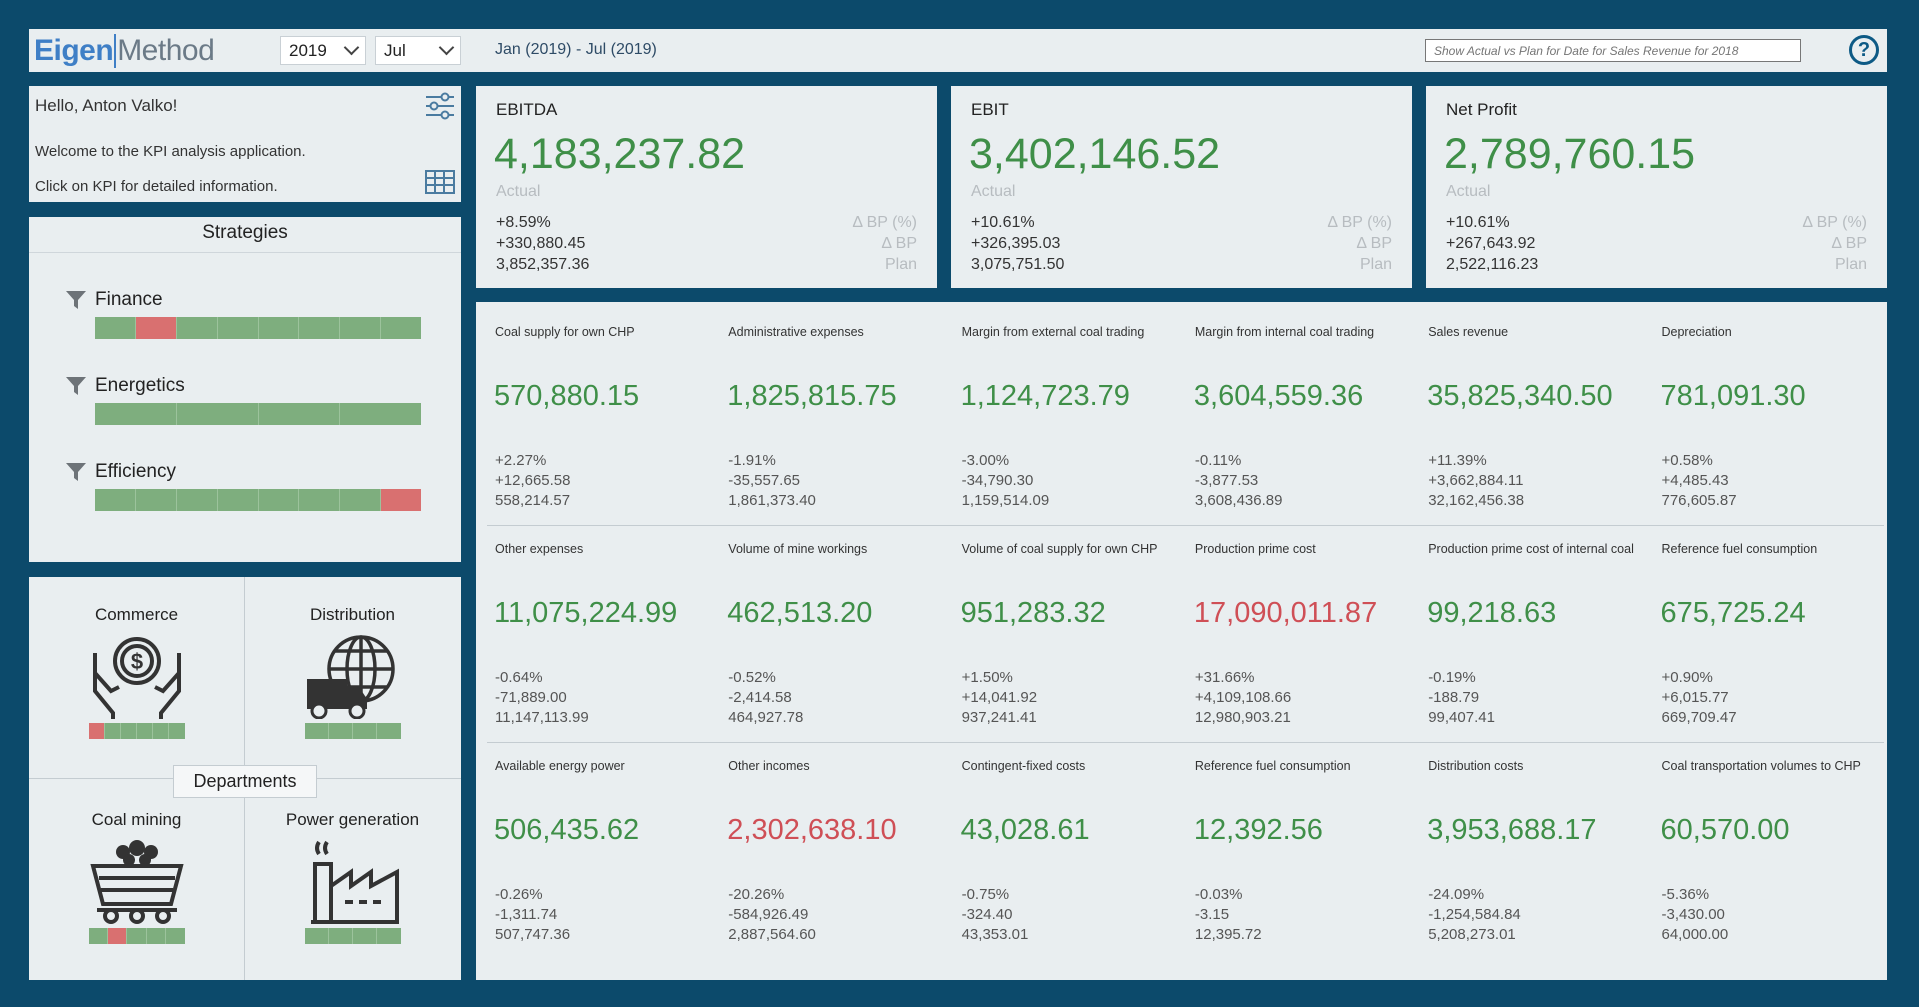 This screenshot has width=1919, height=1007. I want to click on kpi-tile-delta: -584,926.49, so click(768, 914).